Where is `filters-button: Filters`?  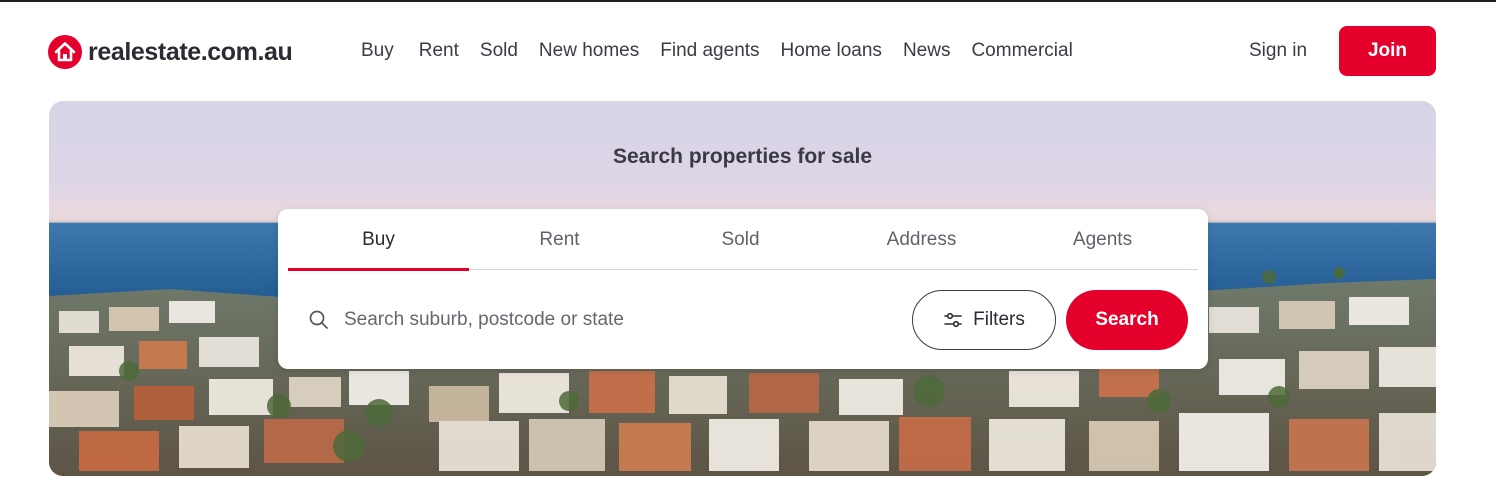
filters-button: Filters is located at coordinates (984, 320).